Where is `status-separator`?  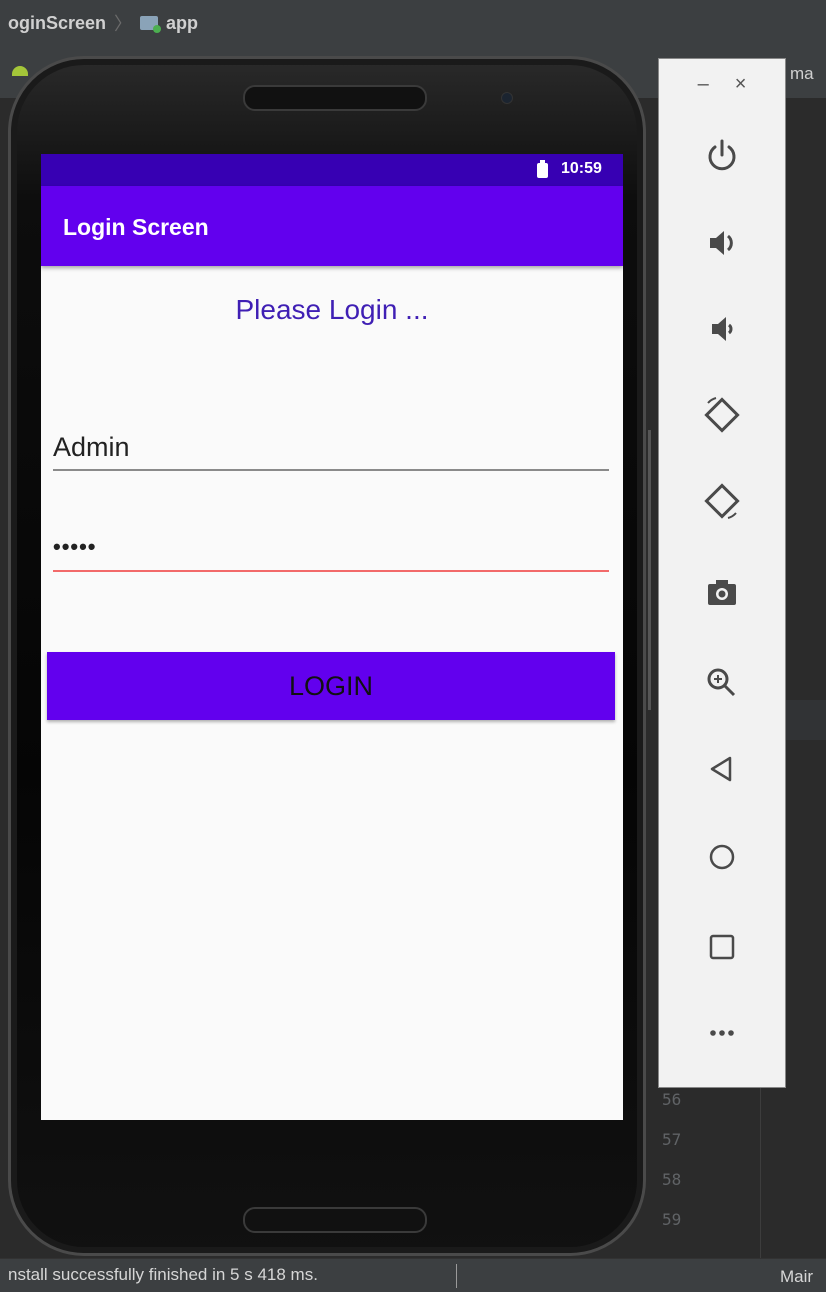 status-separator is located at coordinates (456, 1276).